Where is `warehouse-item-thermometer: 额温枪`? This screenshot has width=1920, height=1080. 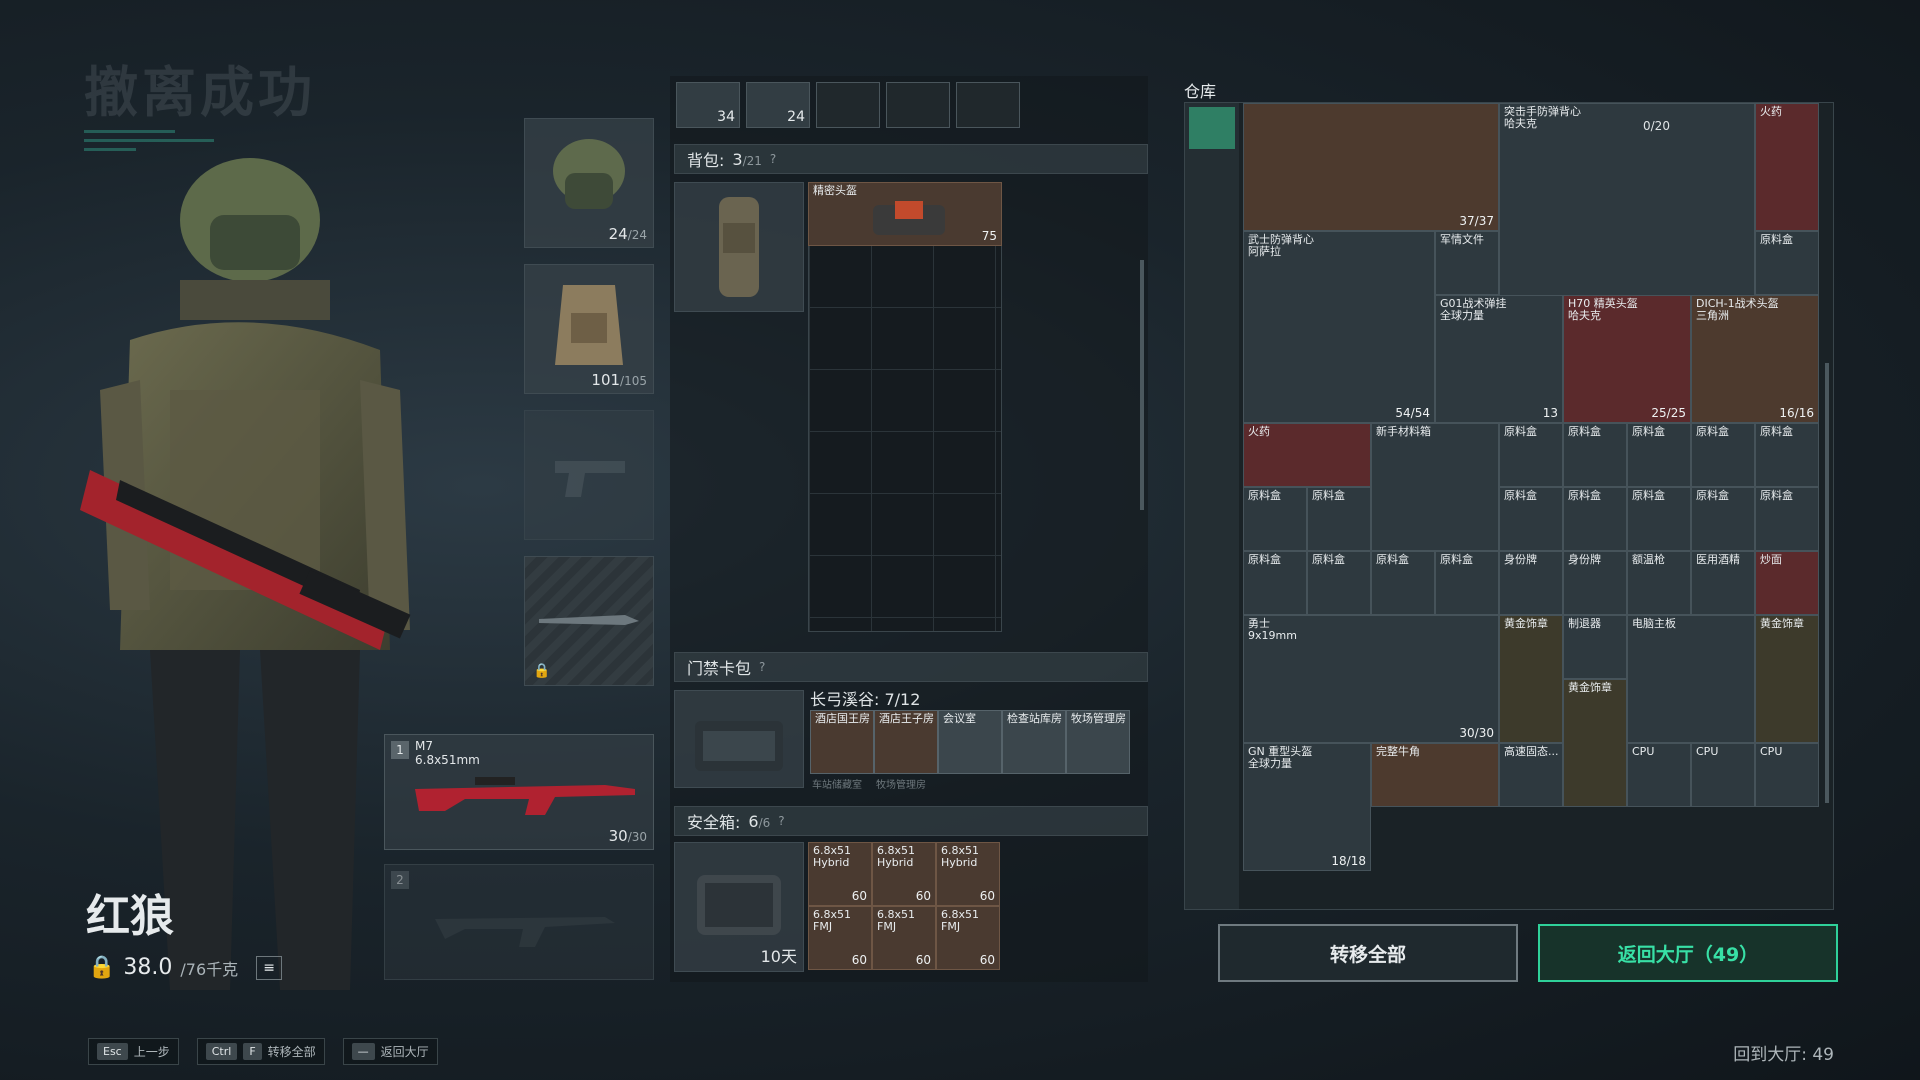
warehouse-item-thermometer: 额温枪 is located at coordinates (1659, 583).